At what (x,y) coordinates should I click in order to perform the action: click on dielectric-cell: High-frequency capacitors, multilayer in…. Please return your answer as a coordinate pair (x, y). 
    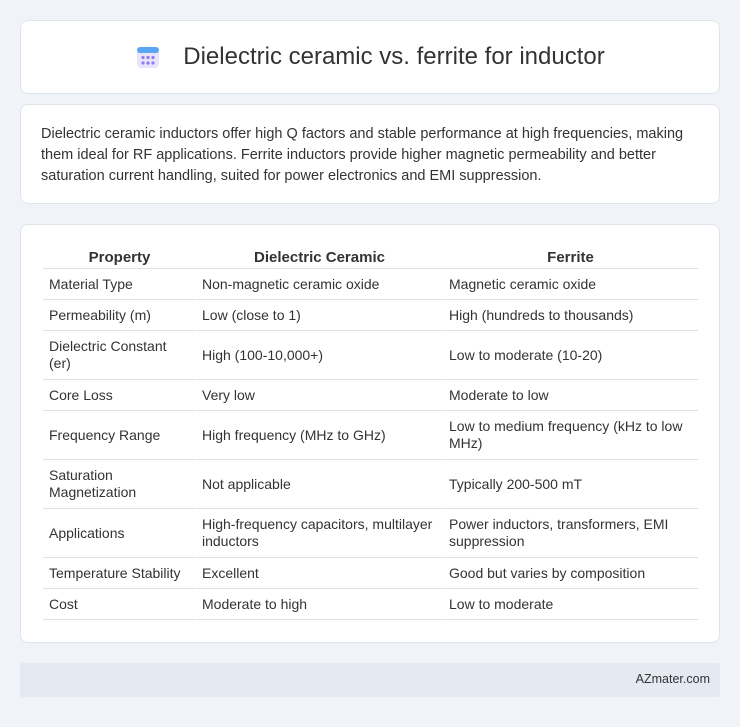
    Looking at the image, I should click on (319, 533).